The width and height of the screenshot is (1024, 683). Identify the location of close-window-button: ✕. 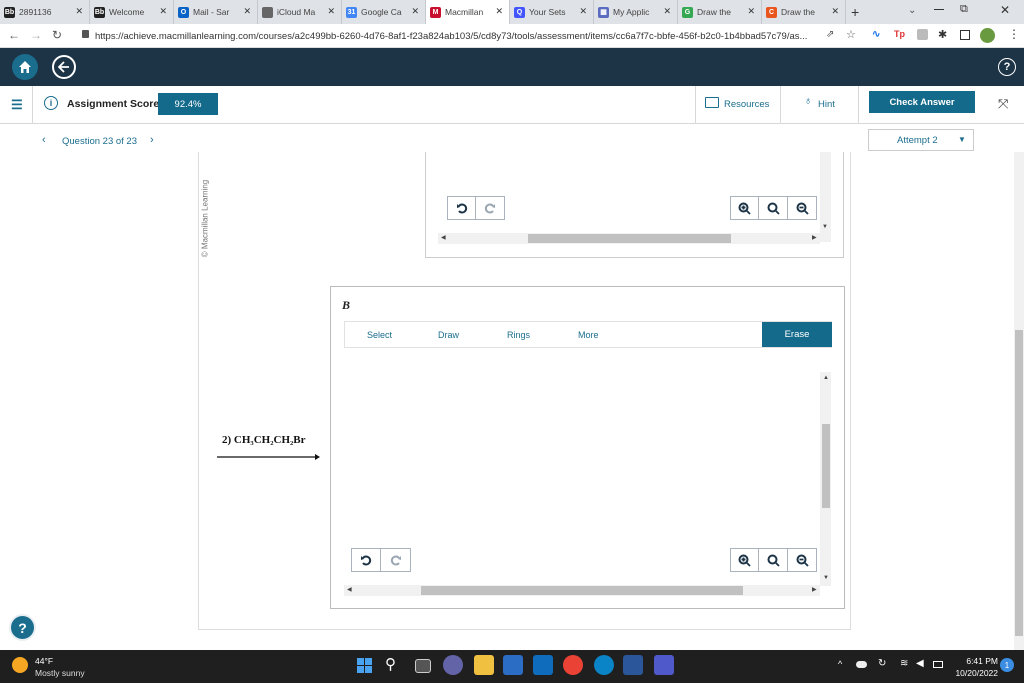
(1005, 10).